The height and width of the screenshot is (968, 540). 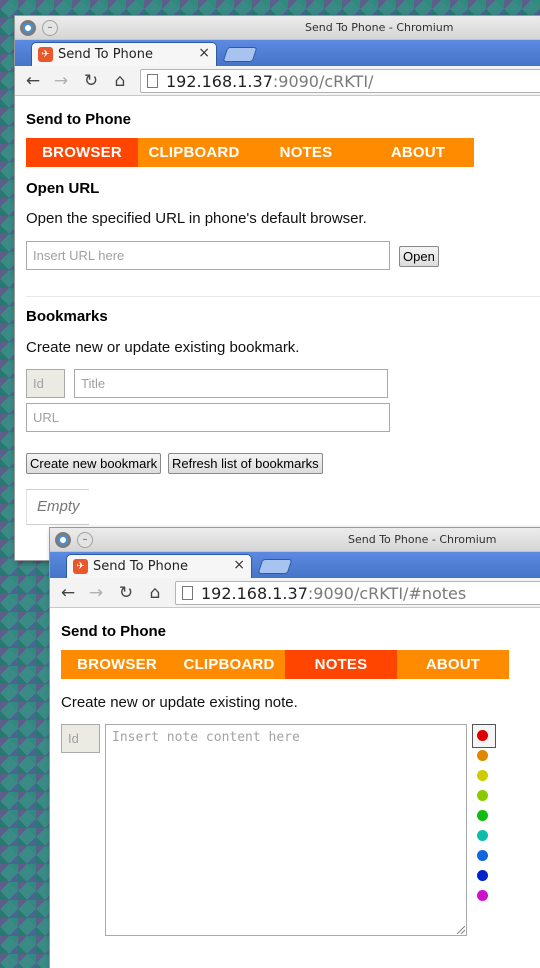 I want to click on url-text: 192.168.1.37:9090/cRKTI/#notes, so click(x=333, y=593).